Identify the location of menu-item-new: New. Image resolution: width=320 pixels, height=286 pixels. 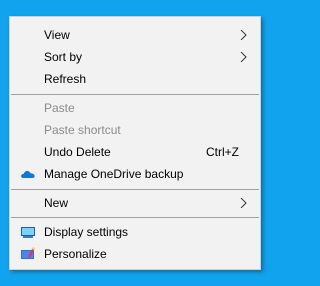
(135, 203).